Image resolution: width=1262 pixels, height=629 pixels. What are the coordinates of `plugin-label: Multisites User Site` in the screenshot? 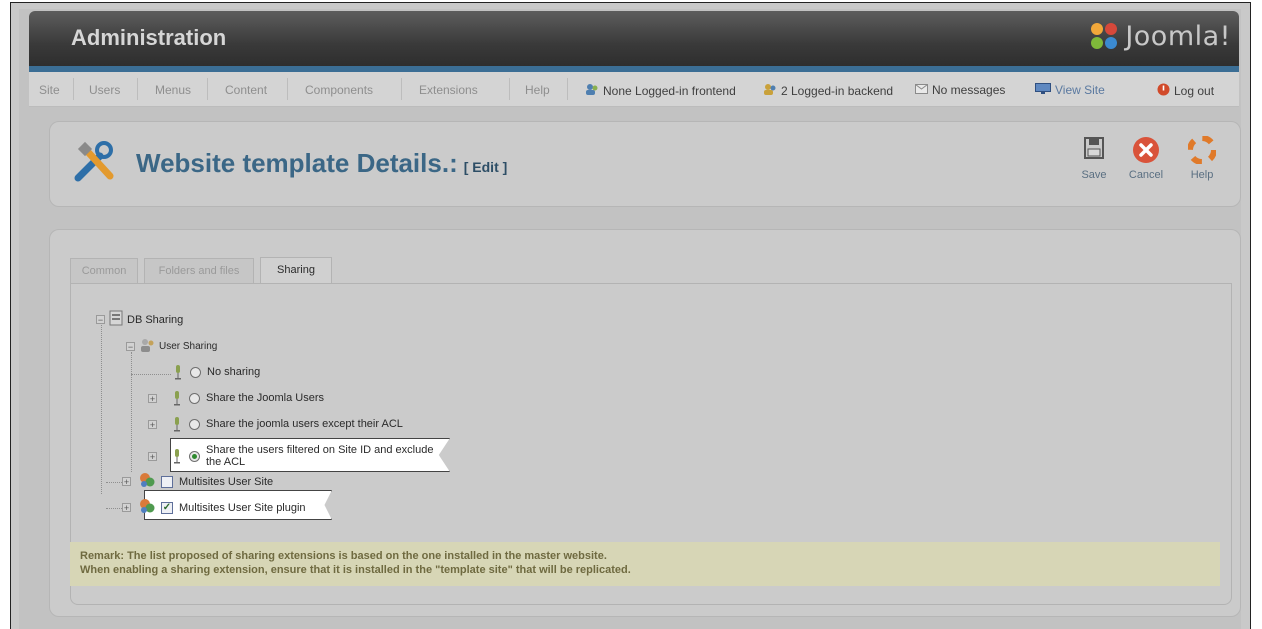 It's located at (226, 481).